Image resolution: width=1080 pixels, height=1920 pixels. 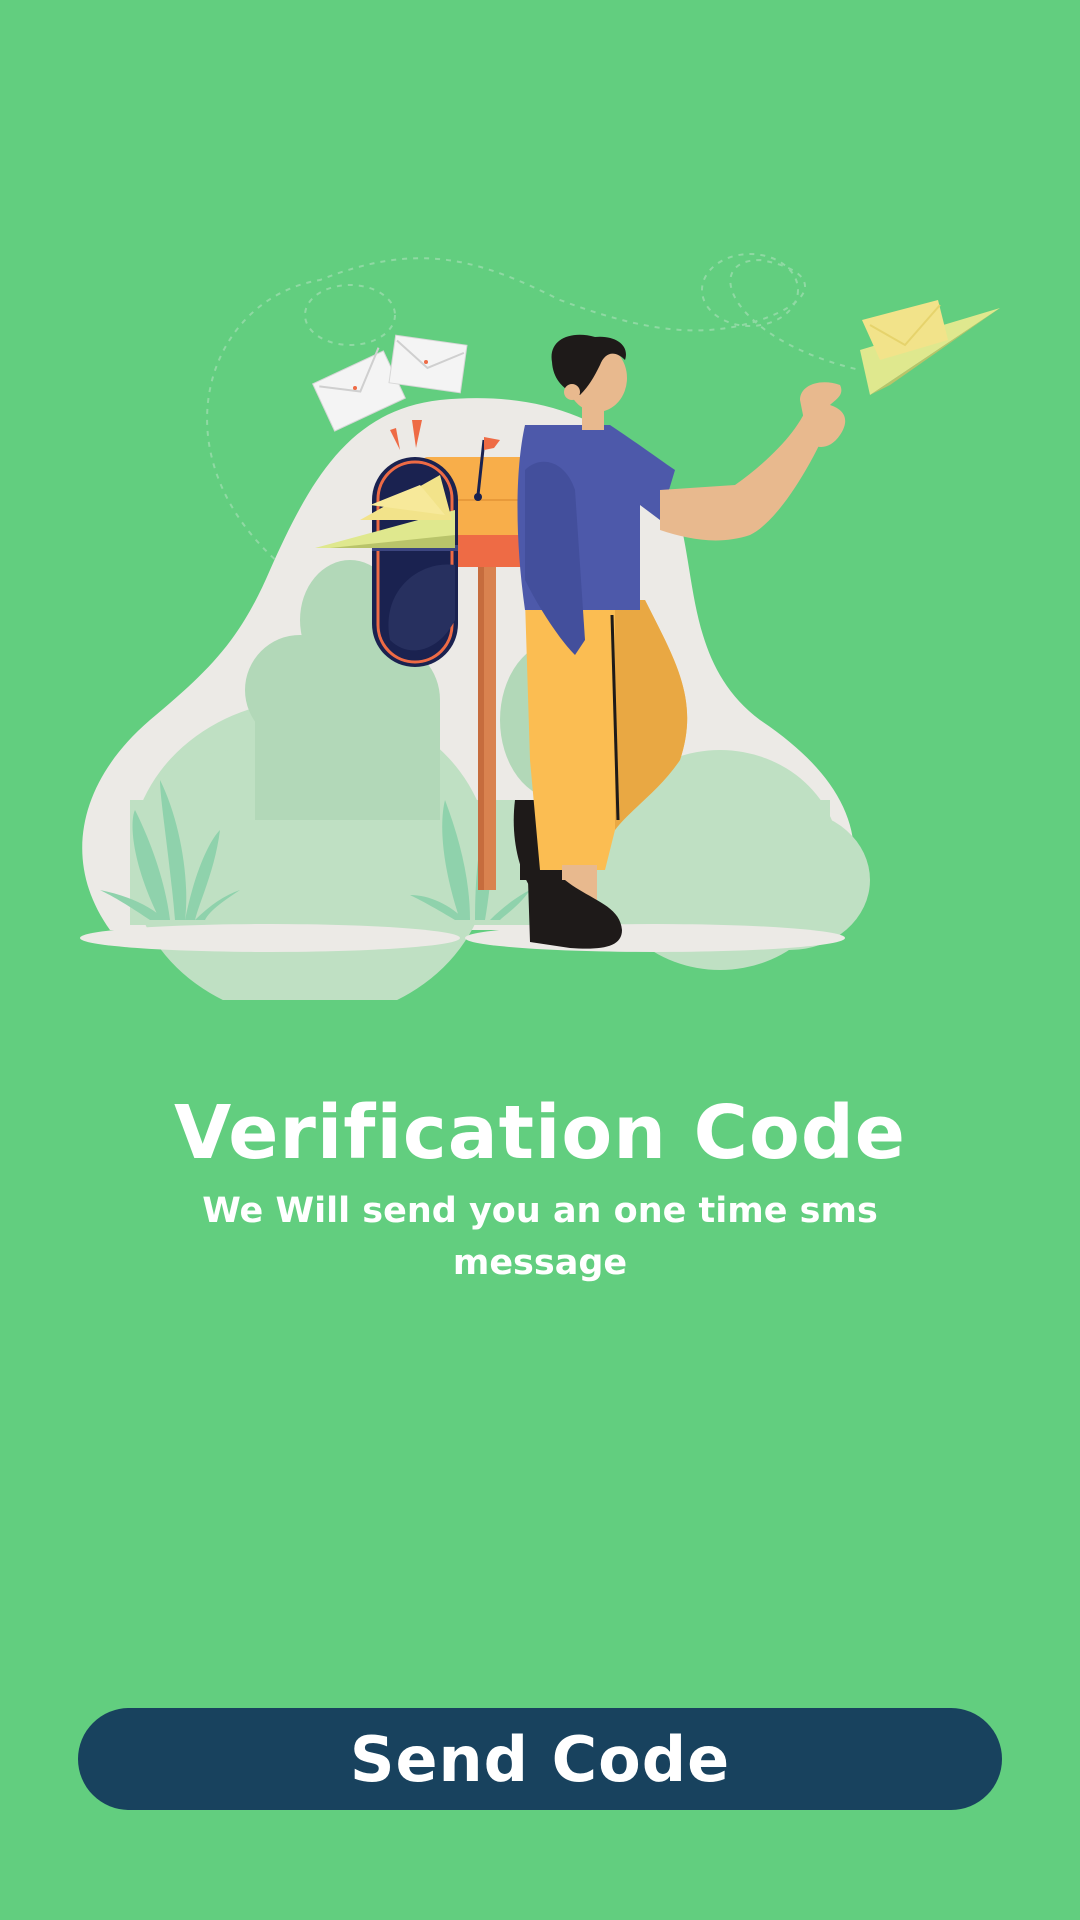 I want to click on send-code-button: Send Code, so click(x=540, y=1759).